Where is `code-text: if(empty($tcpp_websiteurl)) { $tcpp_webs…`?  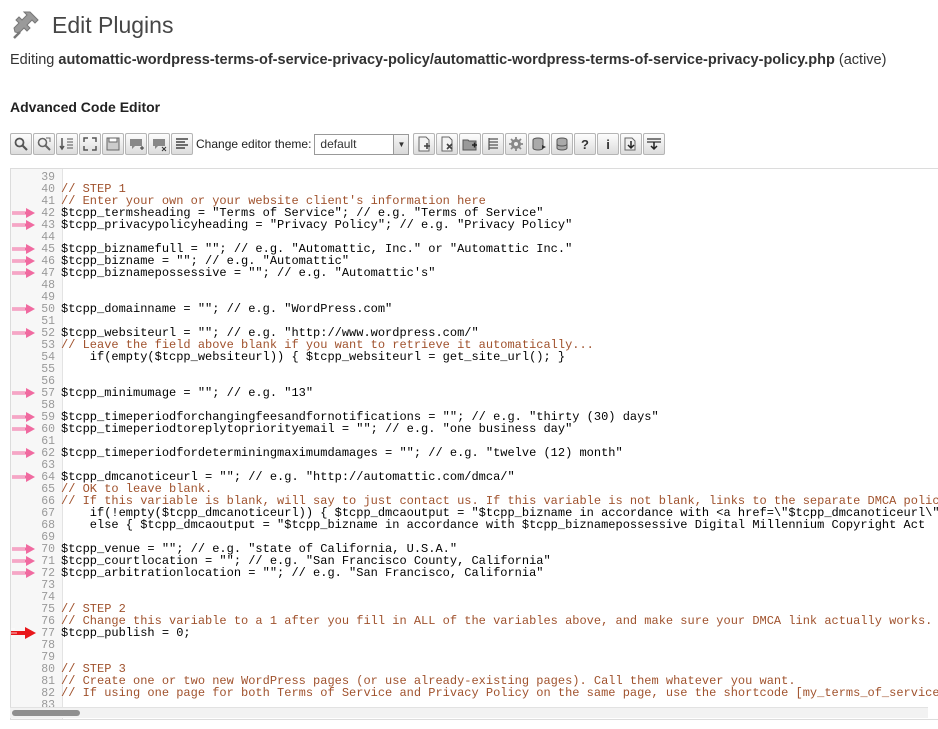
code-text: if(empty($tcpp_websiteurl)) { $tcpp_webs… is located at coordinates (313, 357).